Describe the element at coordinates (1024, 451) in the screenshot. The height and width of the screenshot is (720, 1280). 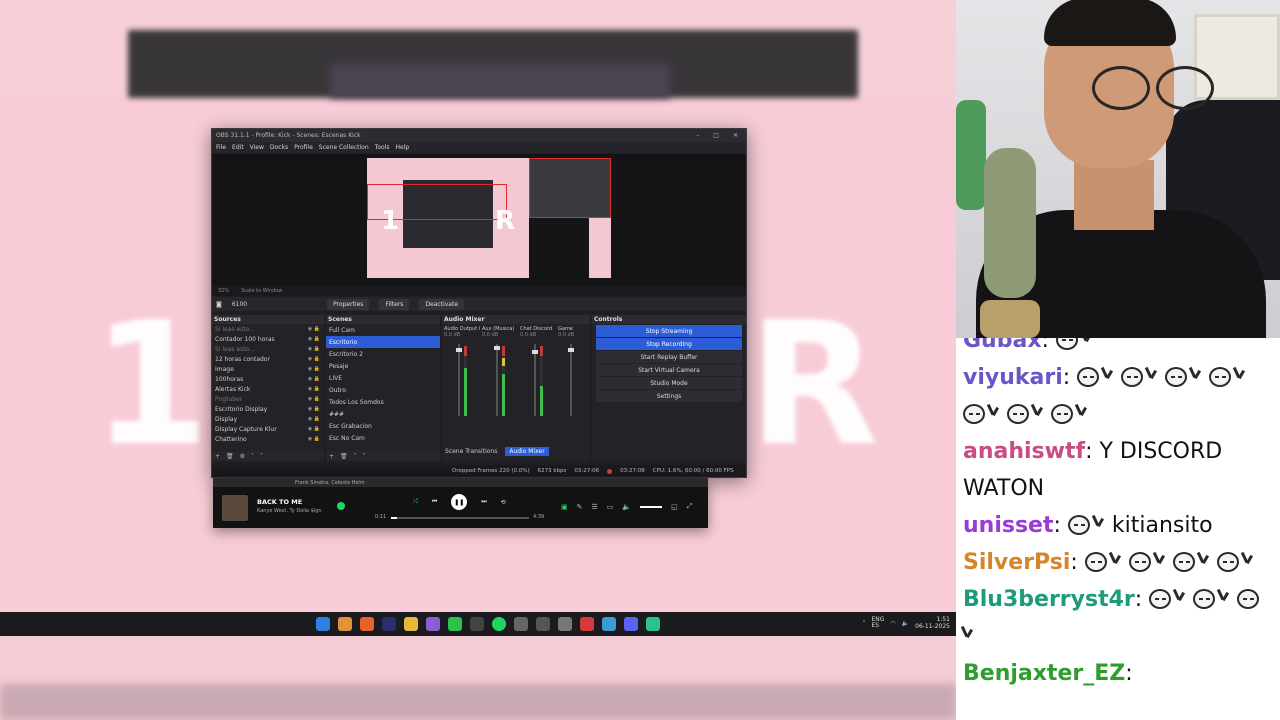
I see `chat-username: anahiswtf` at that location.